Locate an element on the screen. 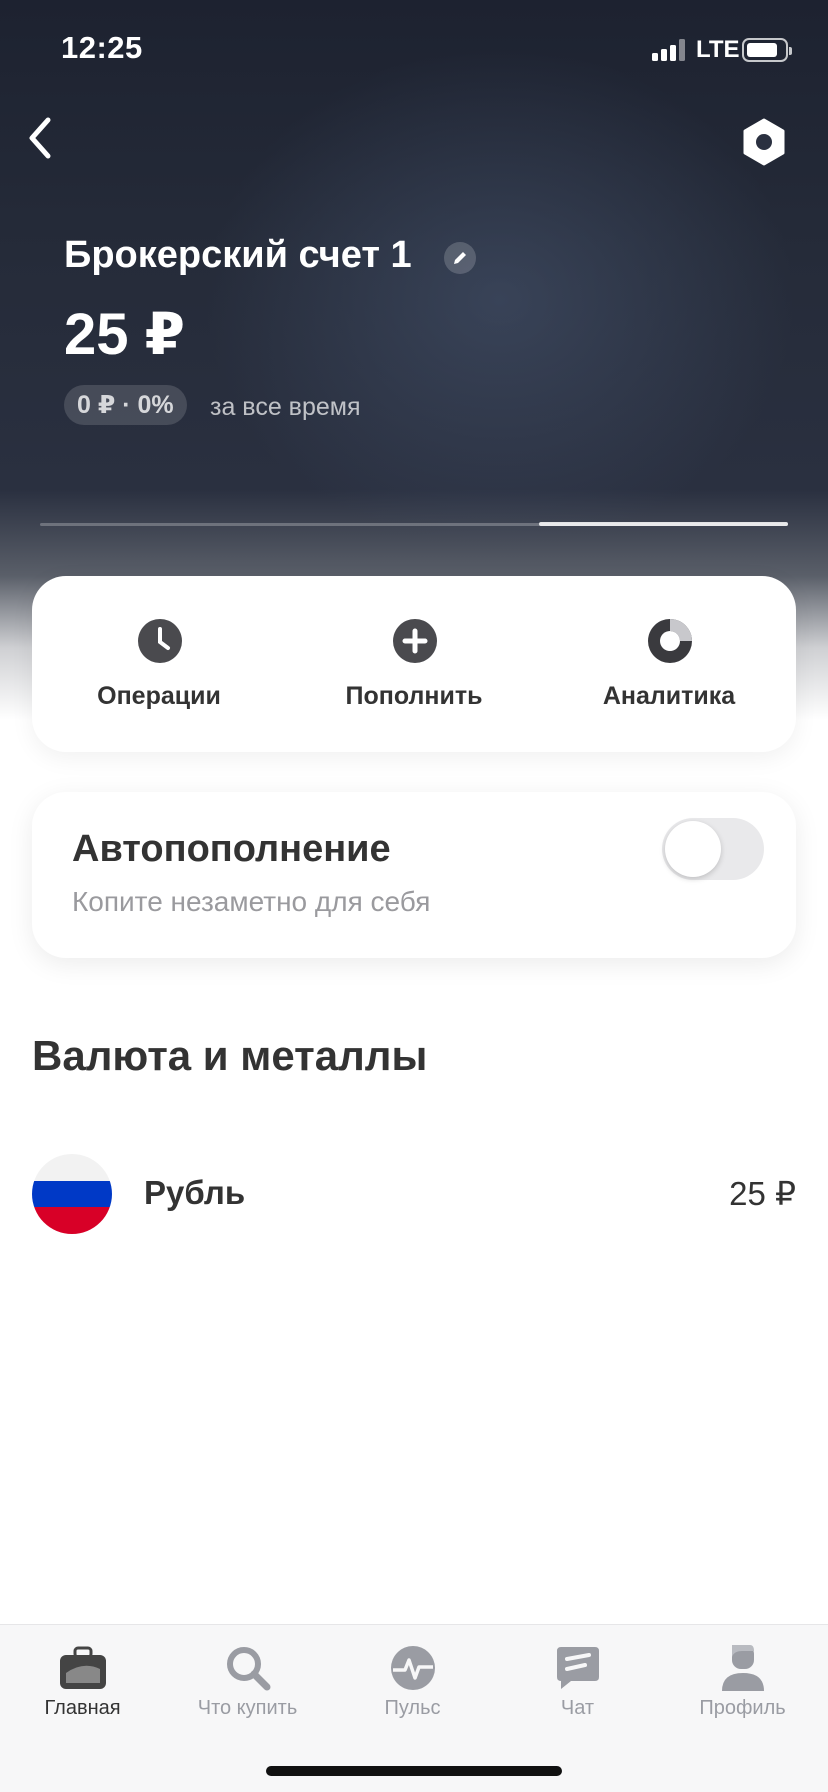 This screenshot has width=828, height=1792. tab-home: Главная is located at coordinates (82, 1680).